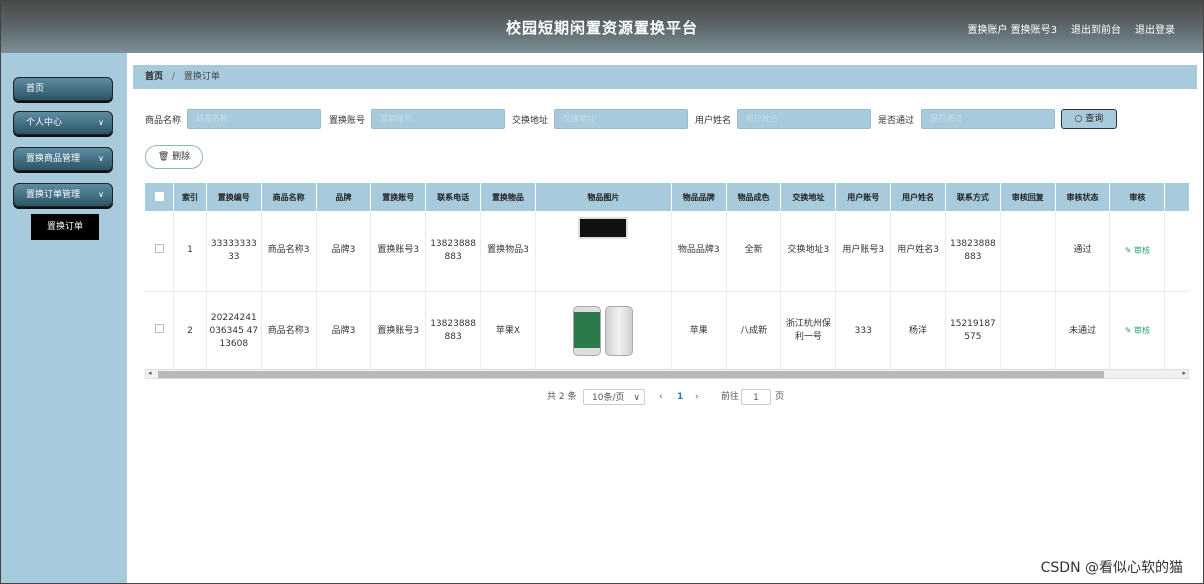  I want to click on trash-icon: 🗑, so click(163, 157).